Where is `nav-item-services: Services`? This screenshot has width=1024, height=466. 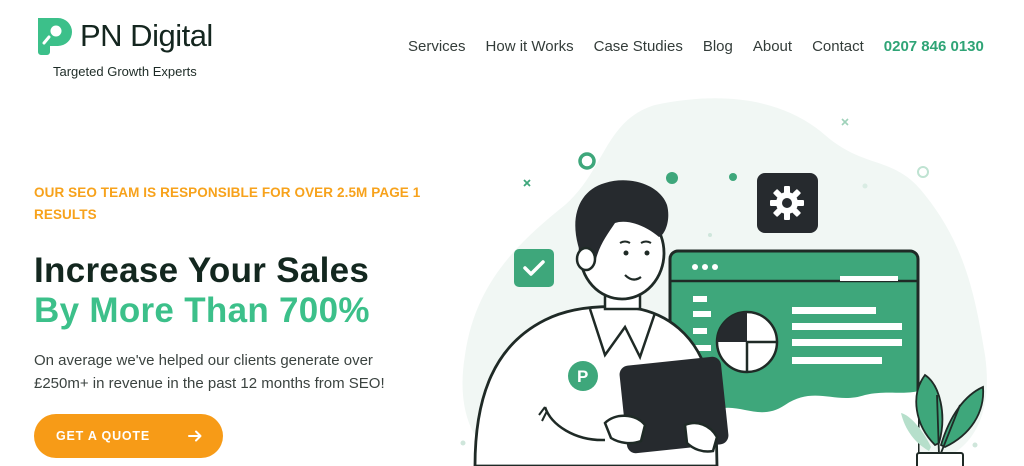
nav-item-services: Services is located at coordinates (437, 46).